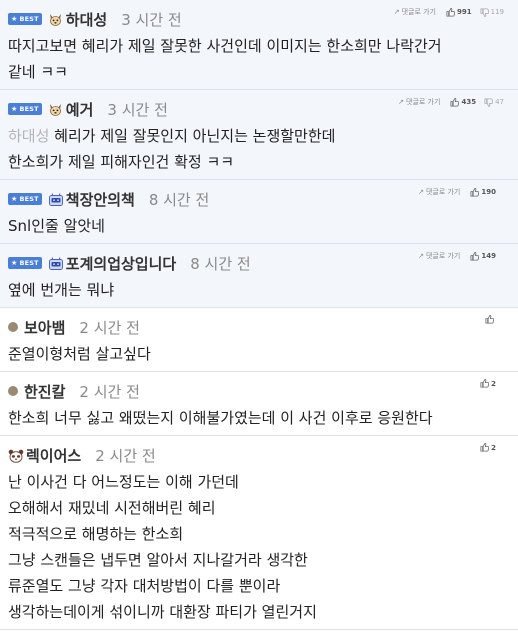 This screenshot has width=518, height=643. I want to click on upvote-count: 149, so click(488, 256).